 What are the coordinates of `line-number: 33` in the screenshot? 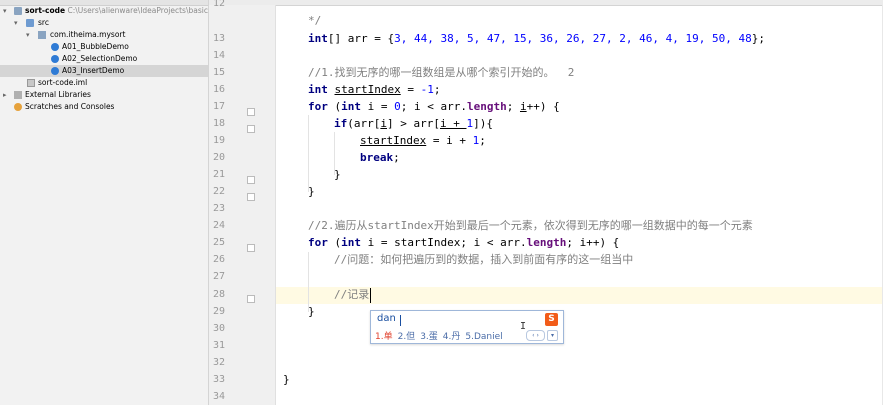 It's located at (218, 379).